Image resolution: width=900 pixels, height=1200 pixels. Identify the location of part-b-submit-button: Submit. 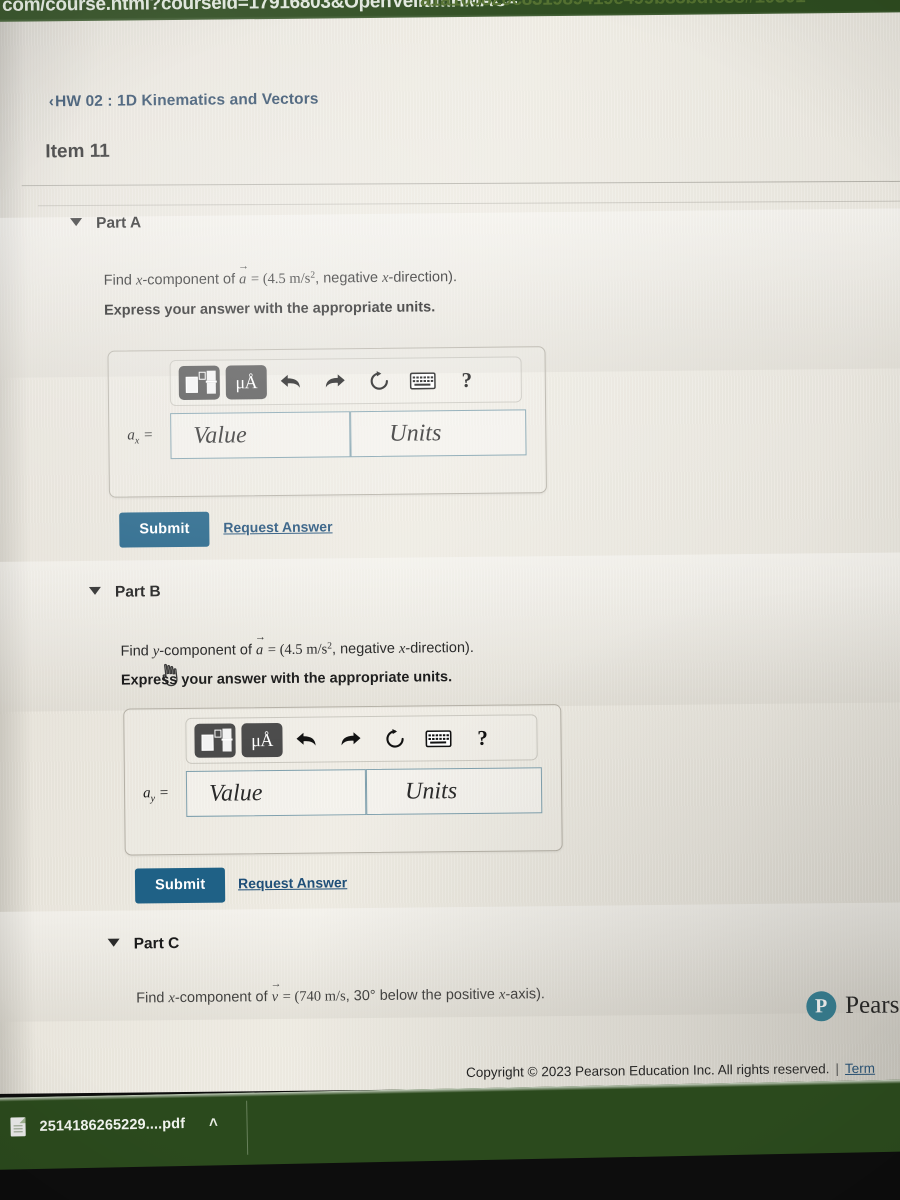
(180, 885).